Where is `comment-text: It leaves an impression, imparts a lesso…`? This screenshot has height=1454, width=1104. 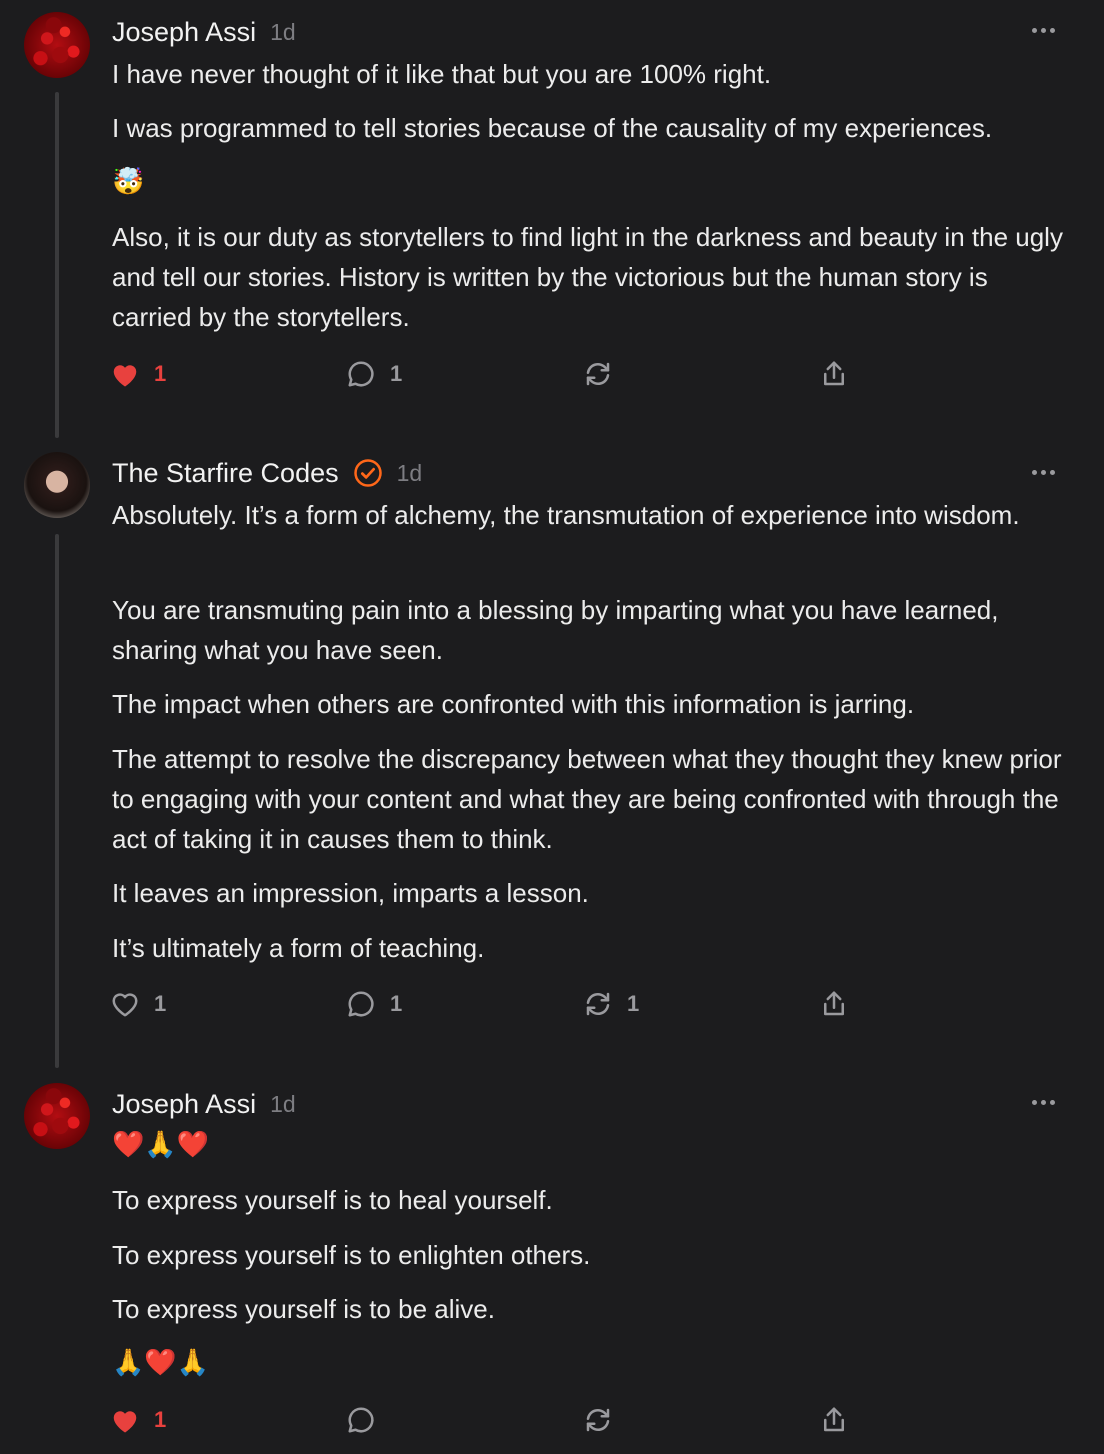 comment-text: It leaves an impression, imparts a lesso… is located at coordinates (350, 893).